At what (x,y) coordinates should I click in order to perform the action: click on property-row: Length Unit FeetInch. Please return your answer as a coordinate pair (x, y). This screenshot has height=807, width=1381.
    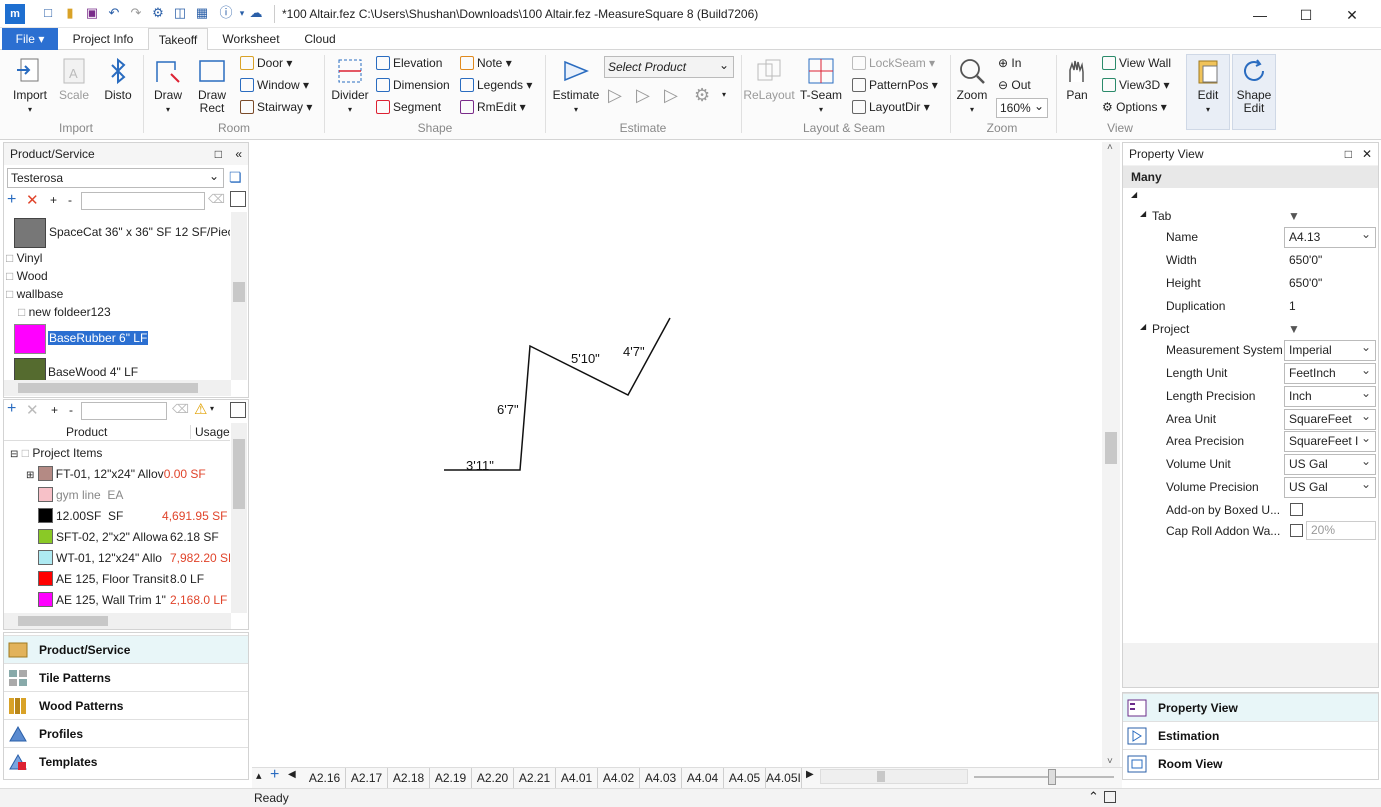
    Looking at the image, I should click on (1251, 373).